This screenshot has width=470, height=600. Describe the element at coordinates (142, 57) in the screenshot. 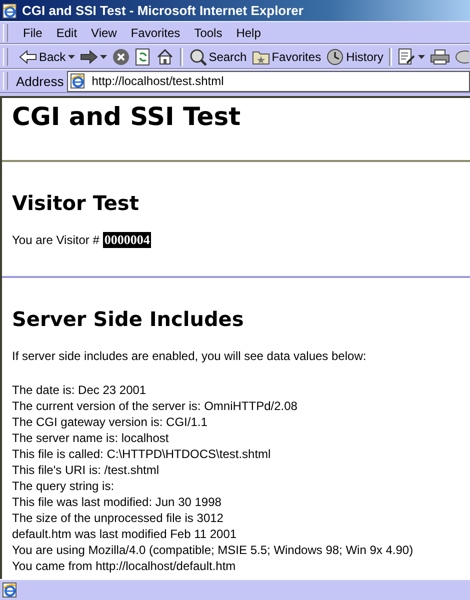

I see `refresh-icon` at that location.